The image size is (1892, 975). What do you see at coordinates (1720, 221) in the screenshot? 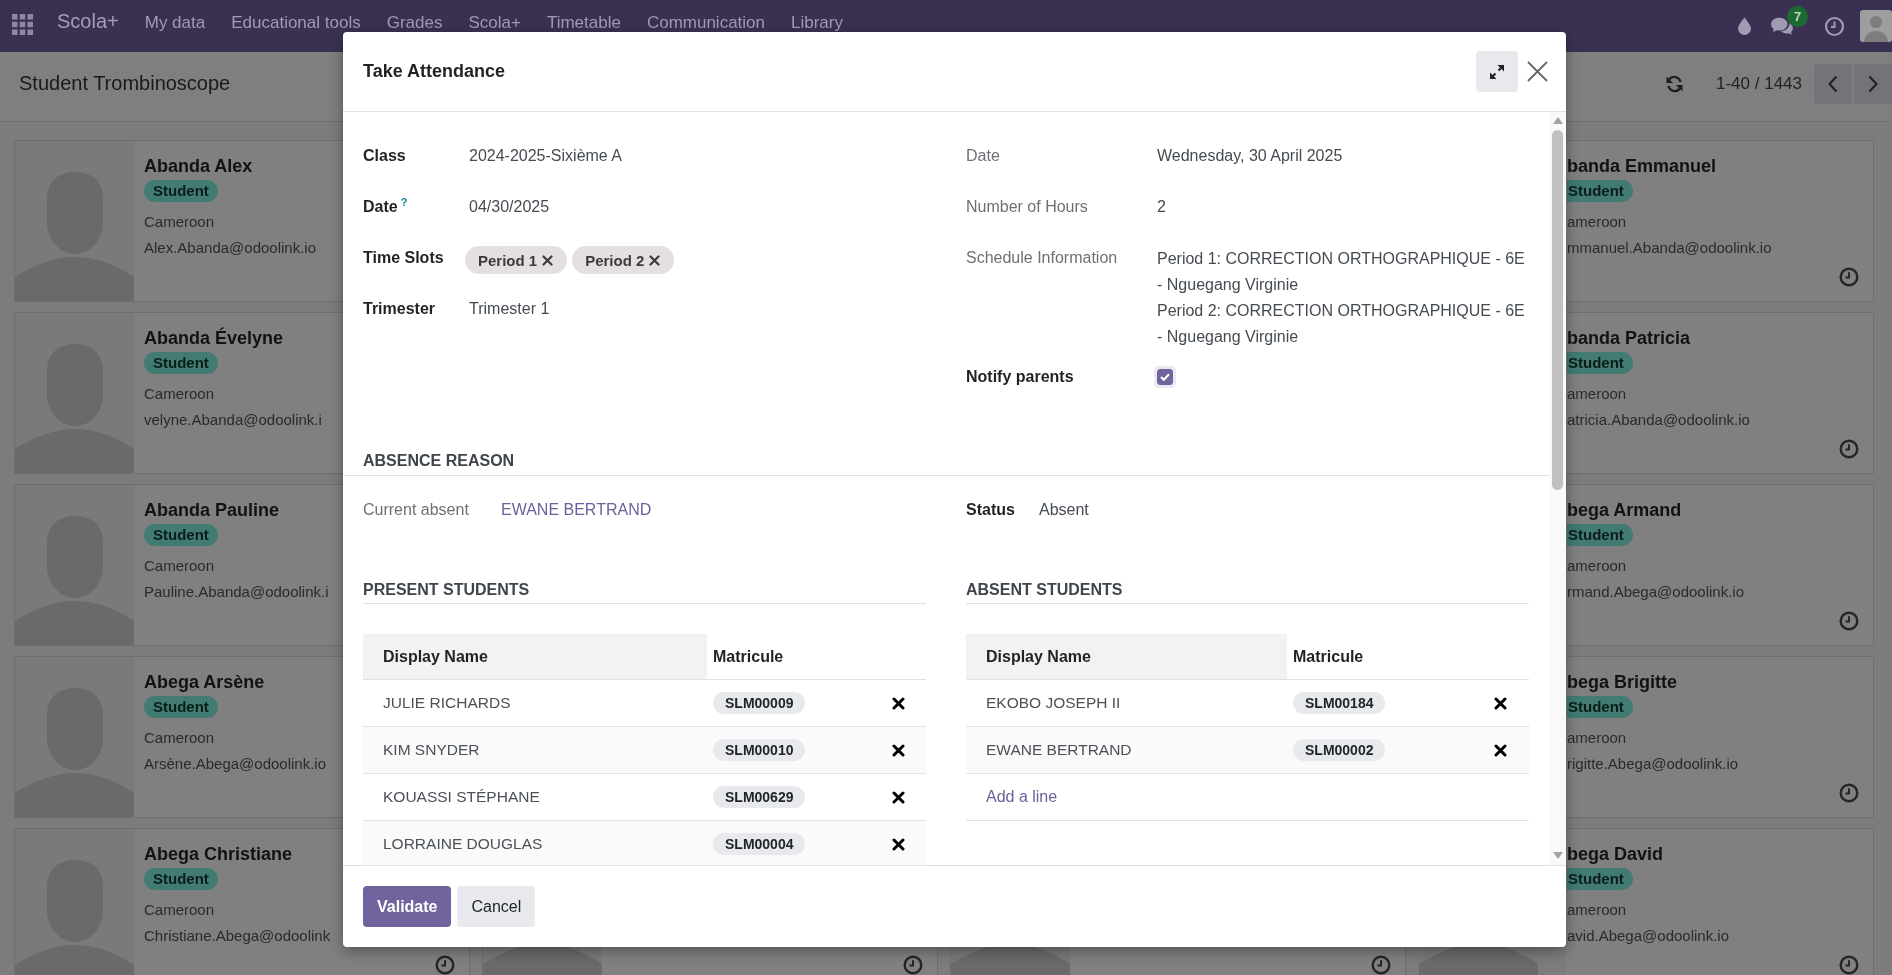
I see `student-card: banda Emmanuel Student ameroon mmanuel.Abanda@odoolink.io` at bounding box center [1720, 221].